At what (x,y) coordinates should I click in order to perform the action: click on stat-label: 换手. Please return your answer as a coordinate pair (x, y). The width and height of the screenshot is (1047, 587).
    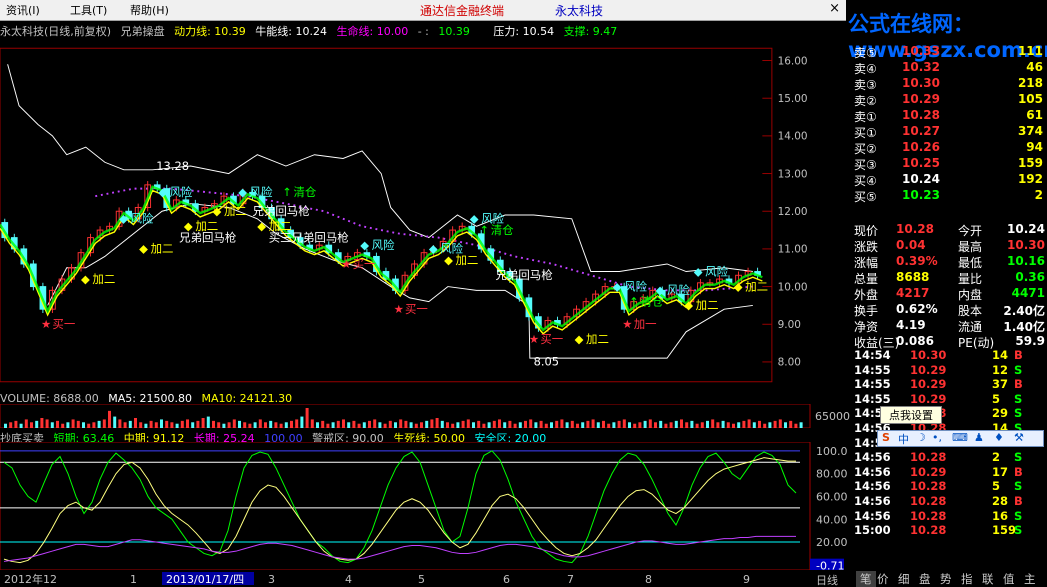
    Looking at the image, I should click on (866, 311).